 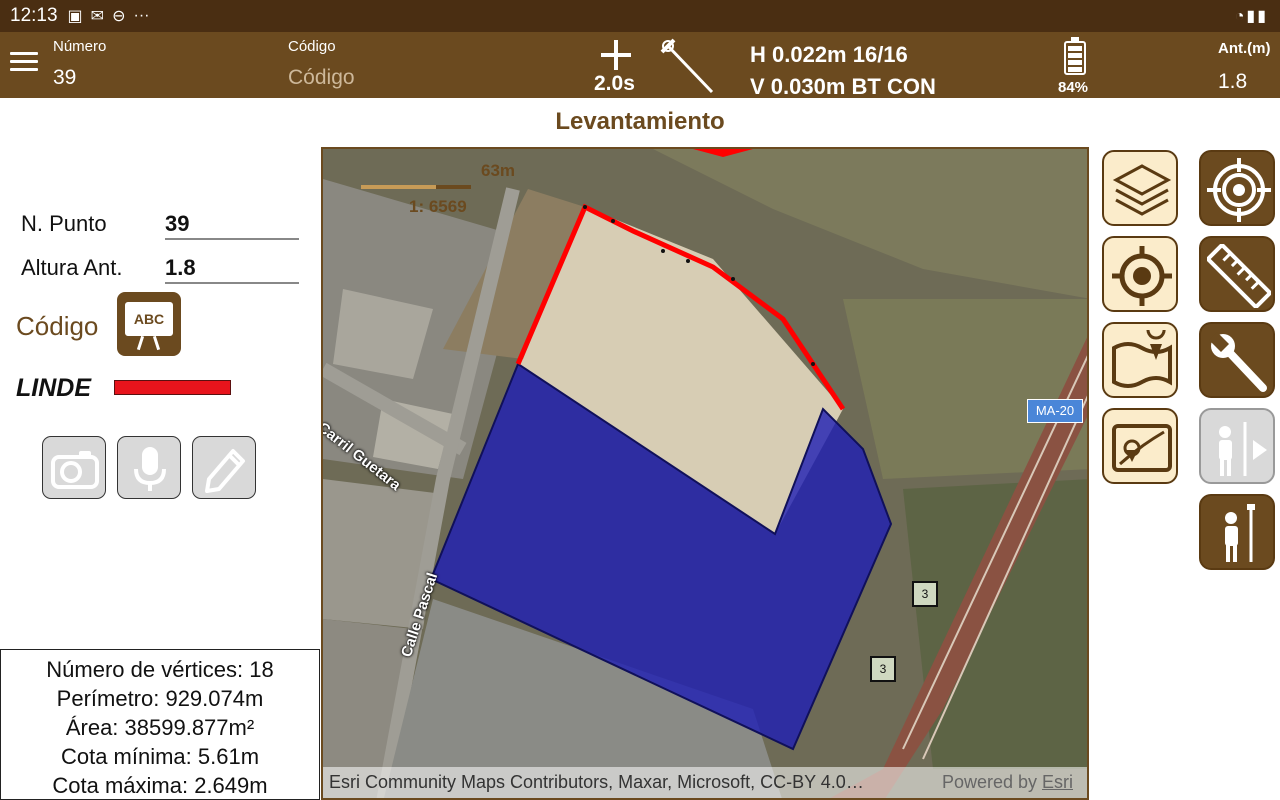 I want to click on ant-label: Ant.(m), so click(x=1244, y=48).